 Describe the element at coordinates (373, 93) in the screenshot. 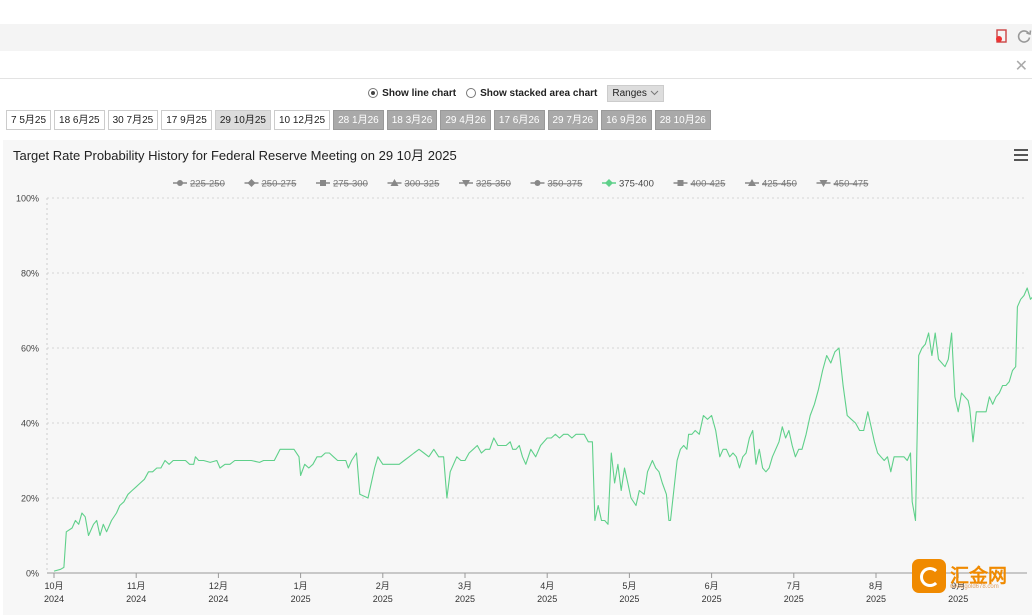

I see `line-chart-radio` at that location.